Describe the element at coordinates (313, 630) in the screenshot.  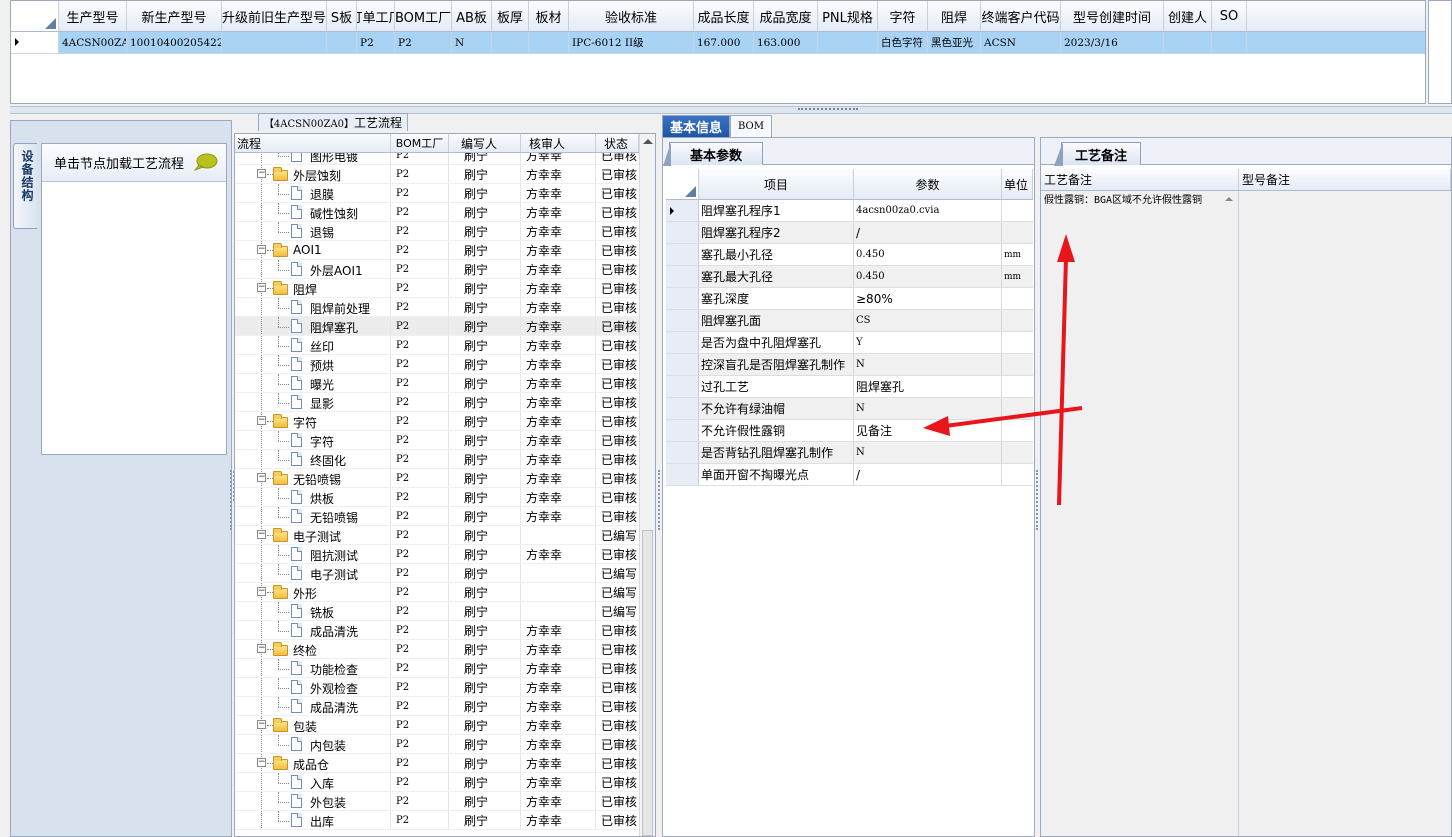
I see `tree-node: 成品清洗` at that location.